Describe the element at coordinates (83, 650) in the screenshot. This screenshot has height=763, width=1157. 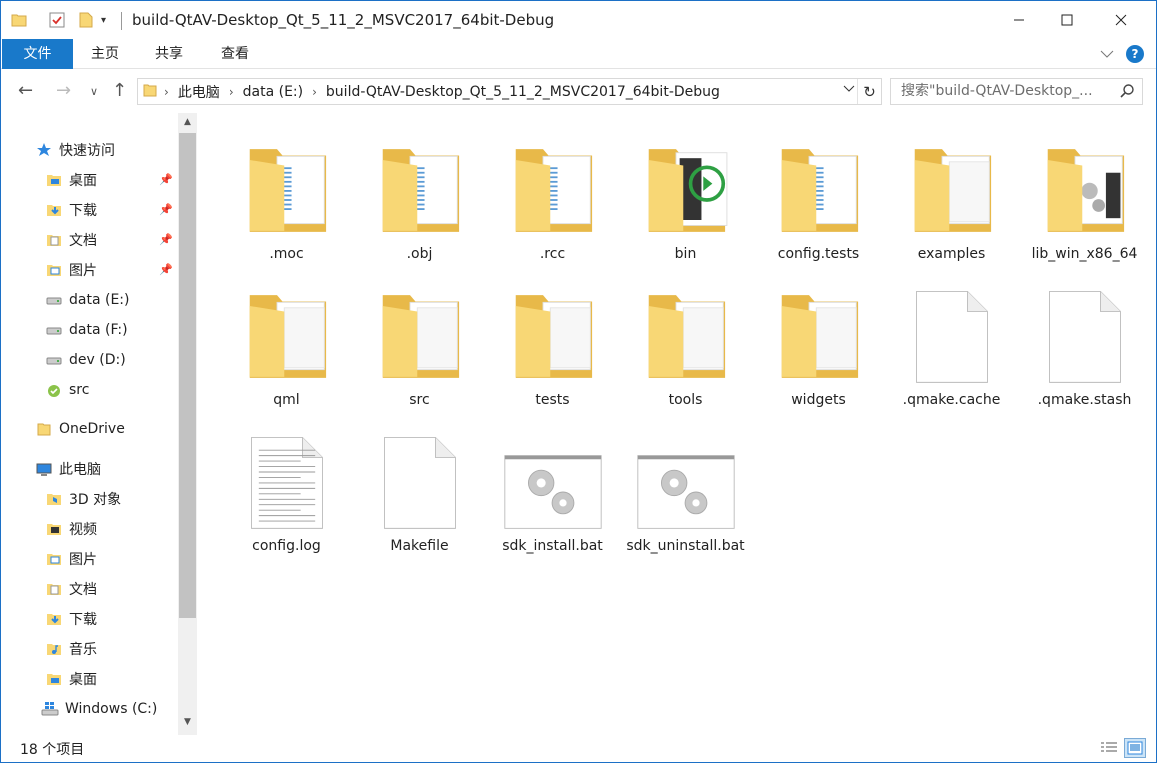
I see `sidebar-item-label: 音乐` at that location.